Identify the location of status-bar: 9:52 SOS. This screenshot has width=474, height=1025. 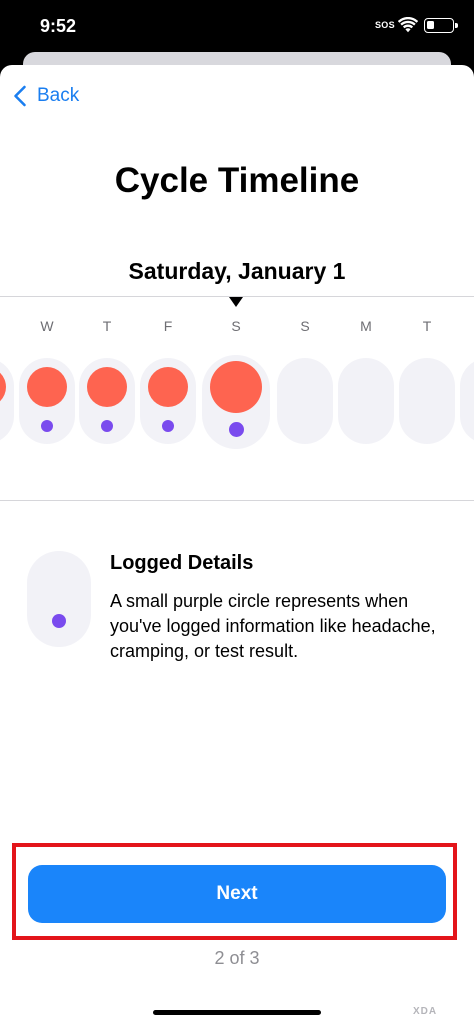
(237, 29).